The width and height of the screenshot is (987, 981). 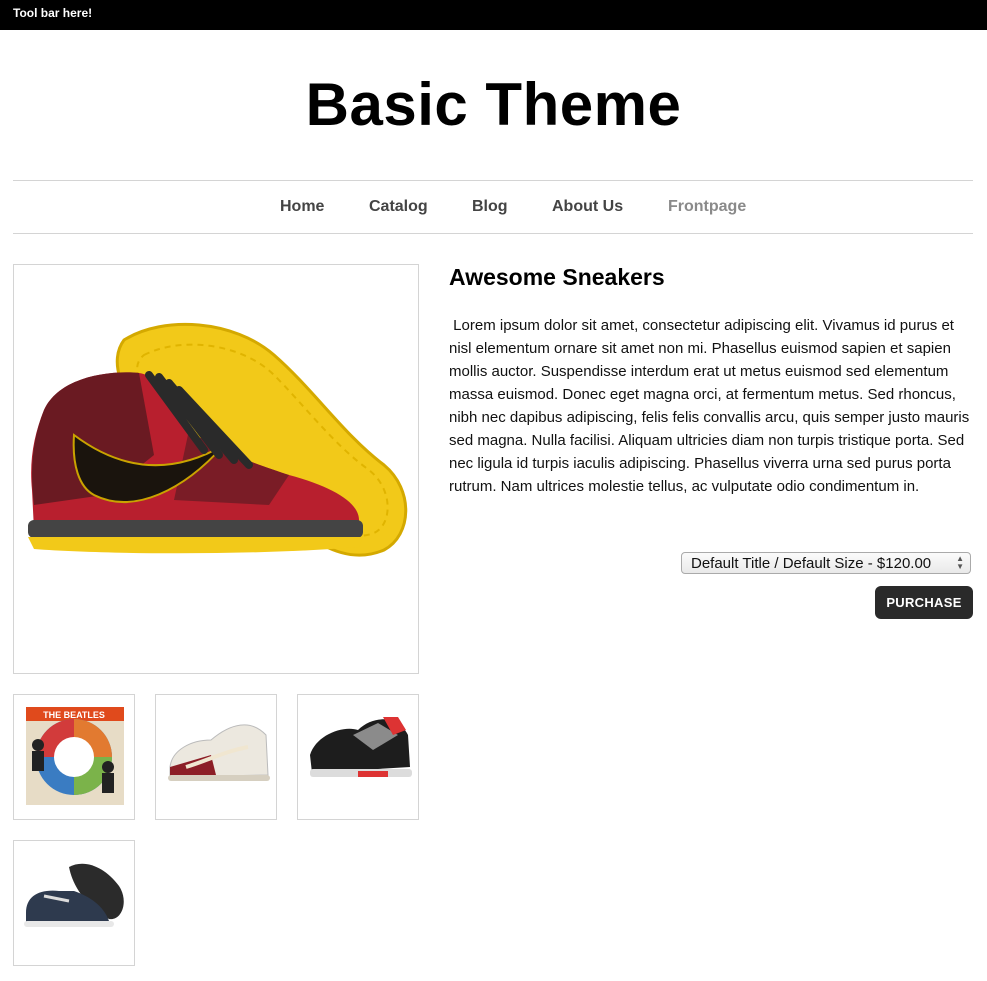 What do you see at coordinates (707, 207) in the screenshot?
I see `nav-item-frontpage: Frontpage` at bounding box center [707, 207].